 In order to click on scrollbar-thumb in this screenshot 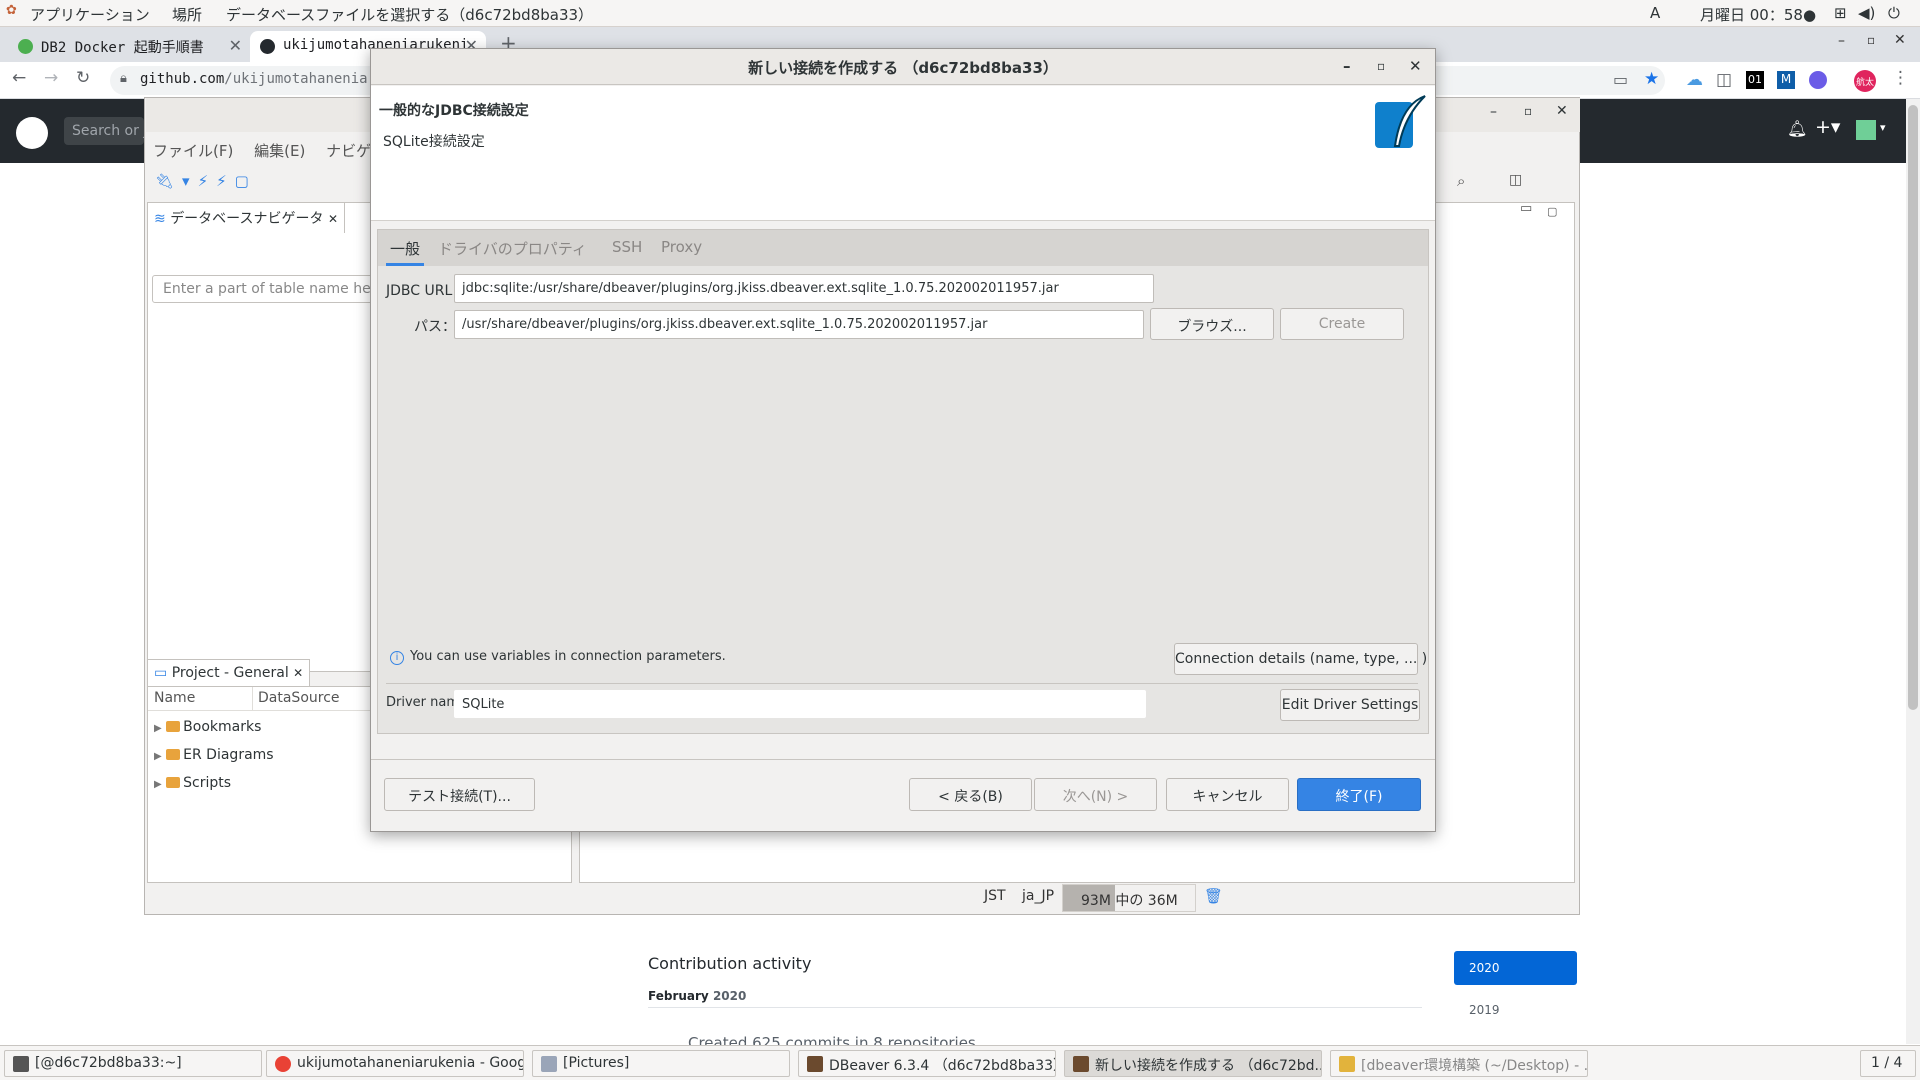, I will do `click(1913, 407)`.